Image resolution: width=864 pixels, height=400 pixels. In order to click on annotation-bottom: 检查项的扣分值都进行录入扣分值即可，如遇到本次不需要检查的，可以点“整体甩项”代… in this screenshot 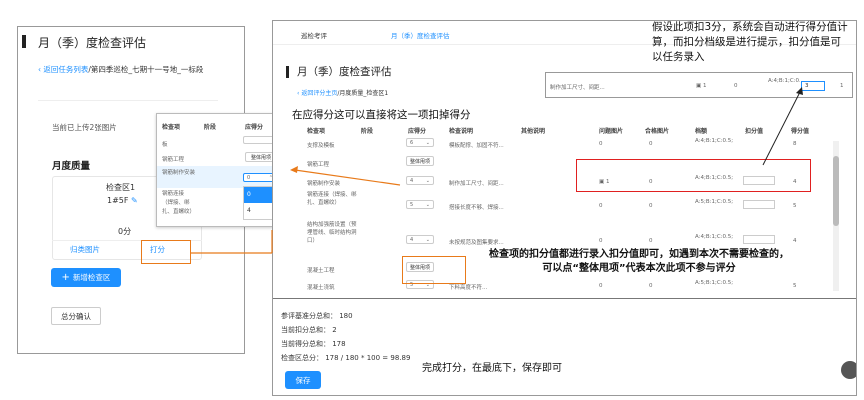, I will do `click(639, 261)`.